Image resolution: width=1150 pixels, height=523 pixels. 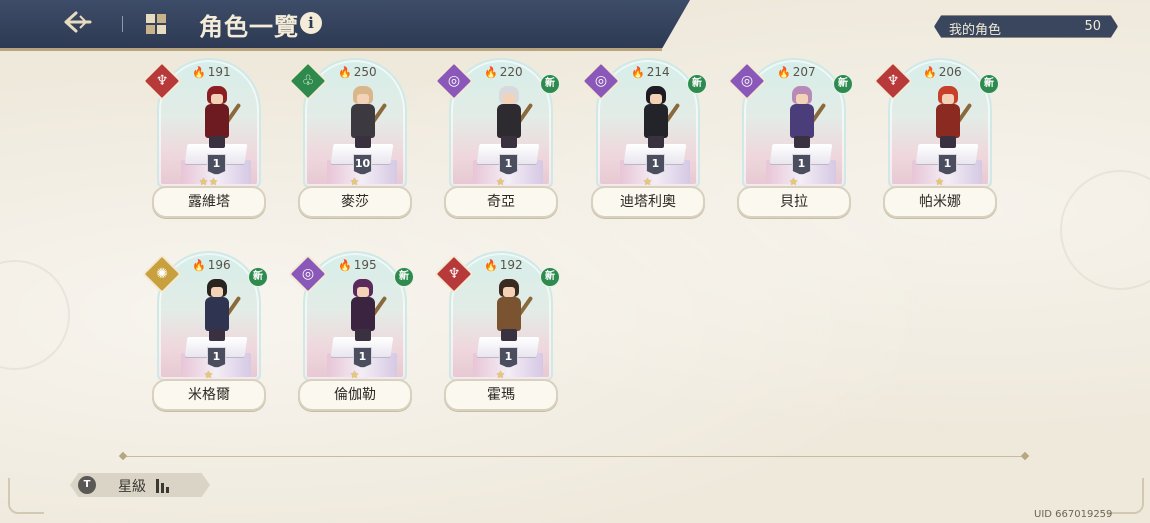 I want to click on power-value: 🔥 207, so click(x=796, y=72).